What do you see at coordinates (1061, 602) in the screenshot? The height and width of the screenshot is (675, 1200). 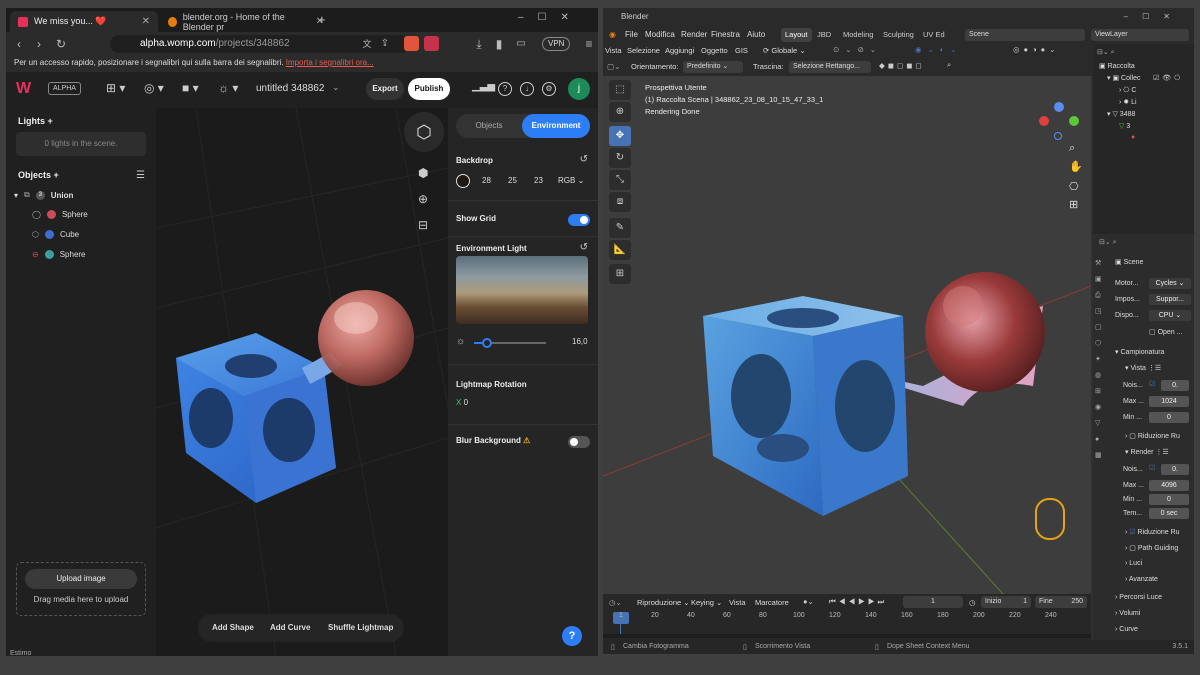 I see `end-frame-field: Fine 250` at bounding box center [1061, 602].